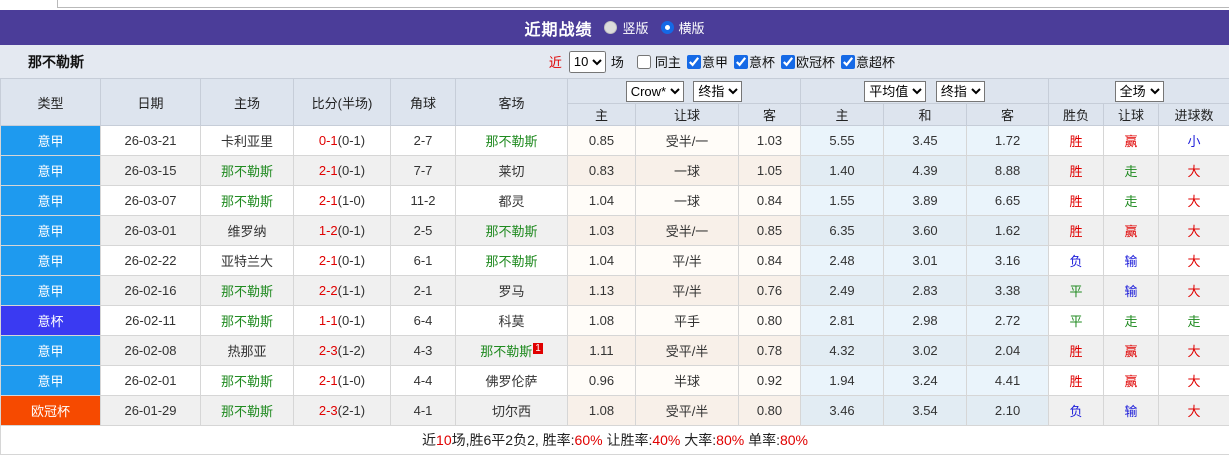  Describe the element at coordinates (150, 170) in the screenshot. I see `match-date: 26-03-15` at that location.